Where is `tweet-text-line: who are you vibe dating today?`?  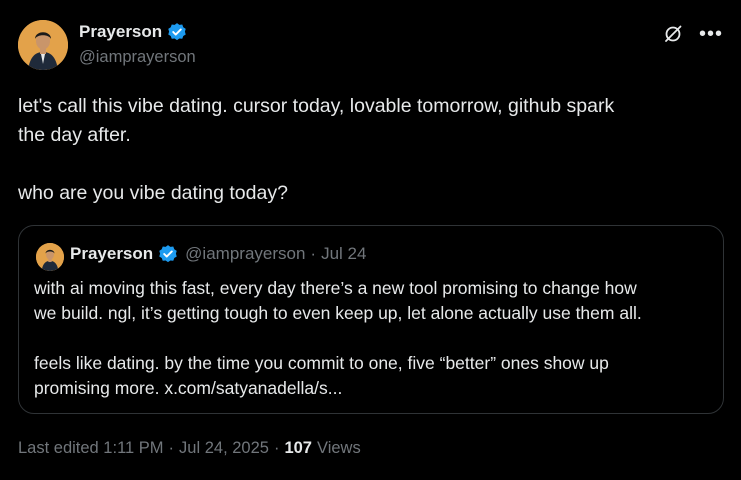
tweet-text-line: who are you vibe dating today? is located at coordinates (153, 193).